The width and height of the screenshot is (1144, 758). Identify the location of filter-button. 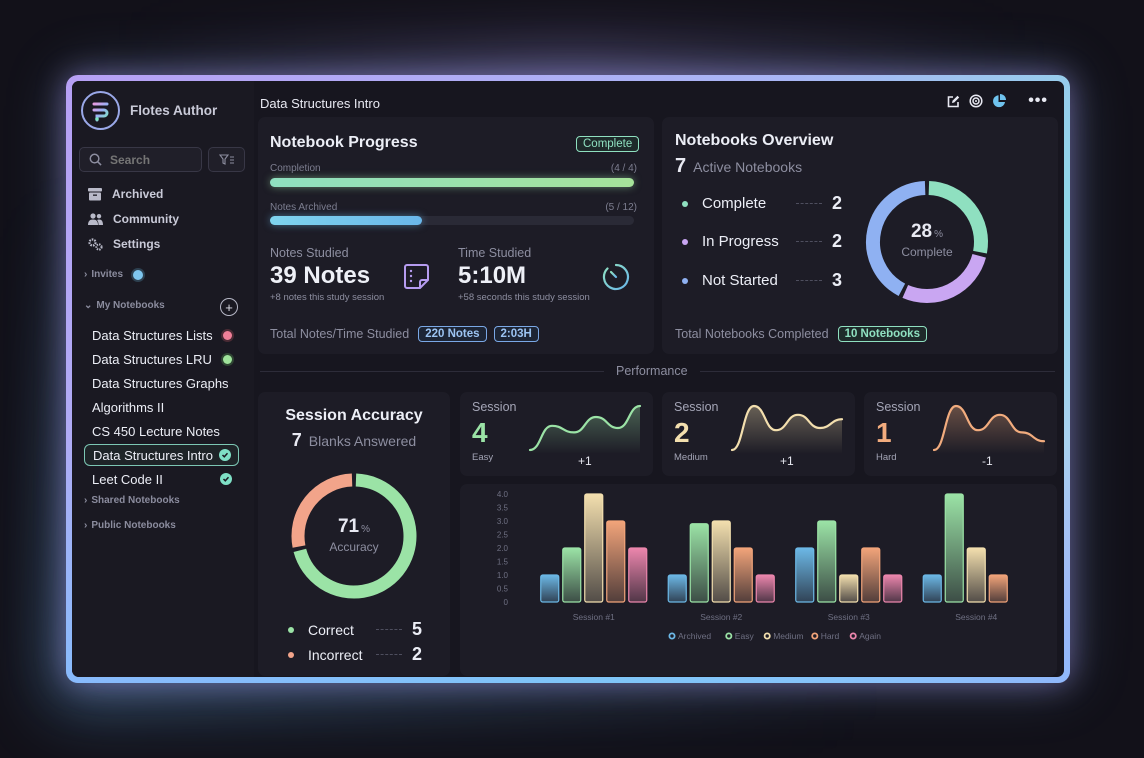
(226, 159).